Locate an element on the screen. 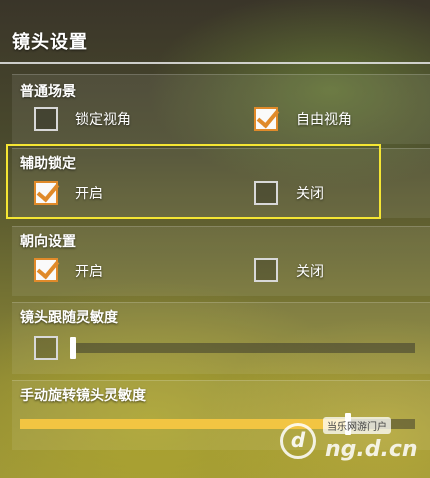 Image resolution: width=430 pixels, height=478 pixels. watermark-badge: 当乐网游门户 is located at coordinates (357, 425).